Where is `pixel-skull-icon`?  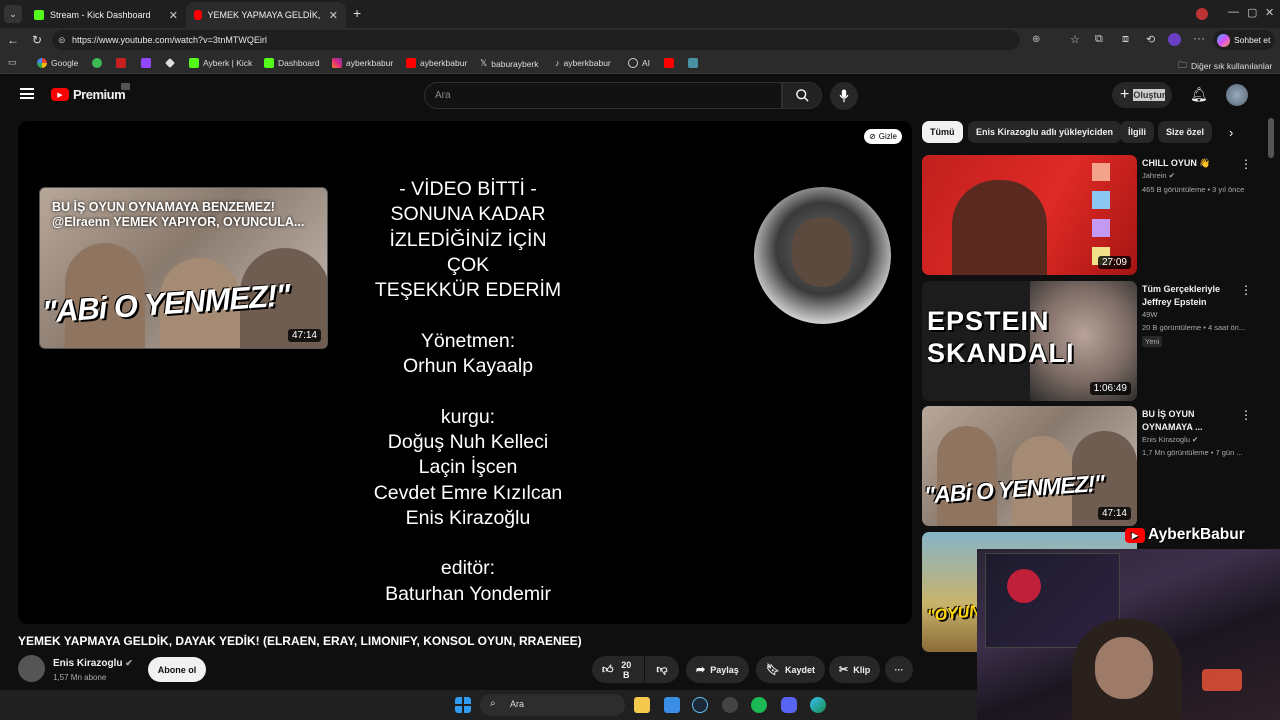
pixel-skull-icon is located at coordinates (1101, 172).